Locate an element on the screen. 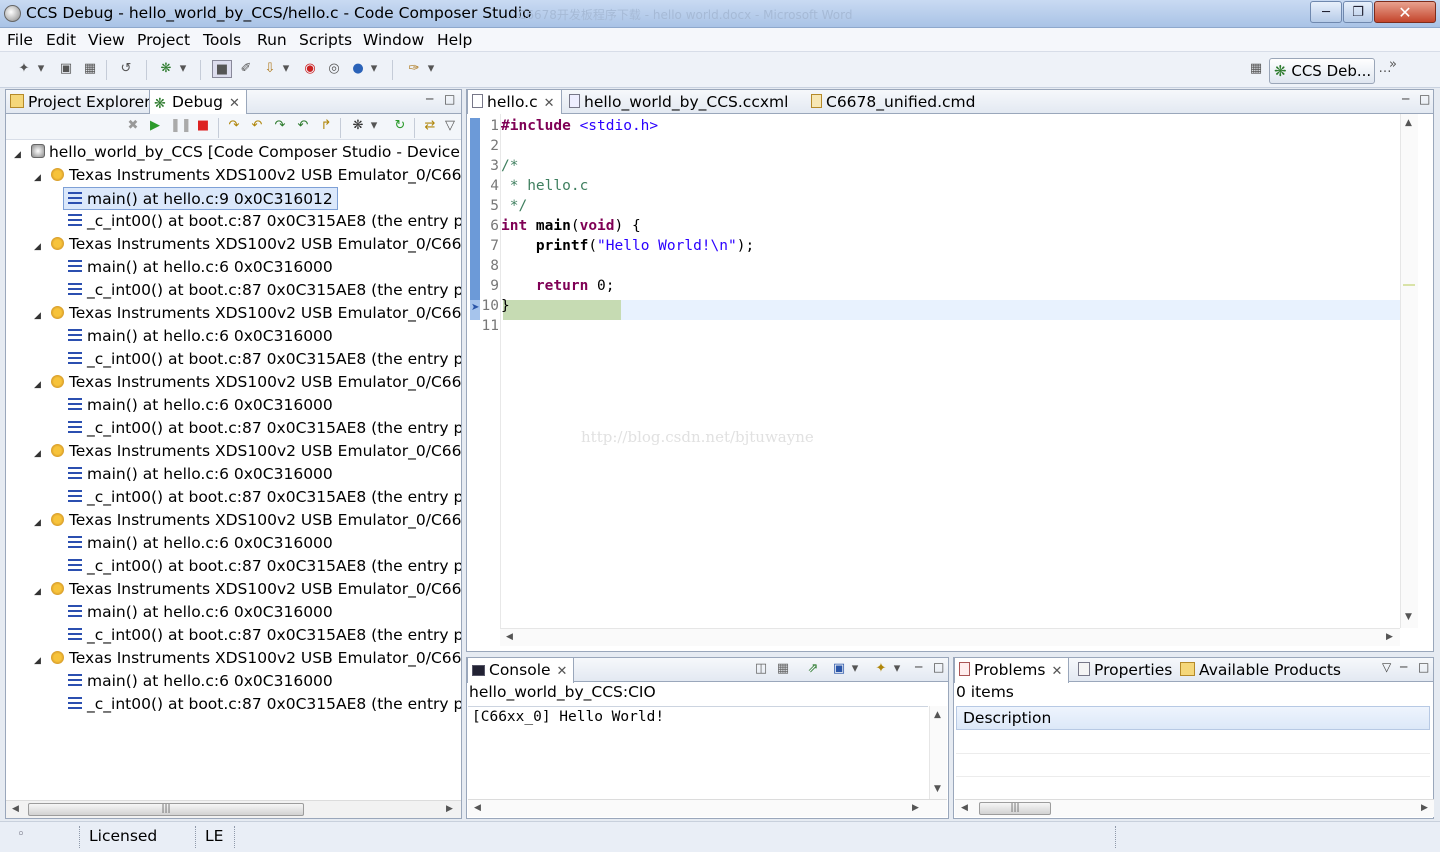 Image resolution: width=1440 pixels, height=852 pixels. scroll-lock-icon: ▦ is located at coordinates (783, 669).